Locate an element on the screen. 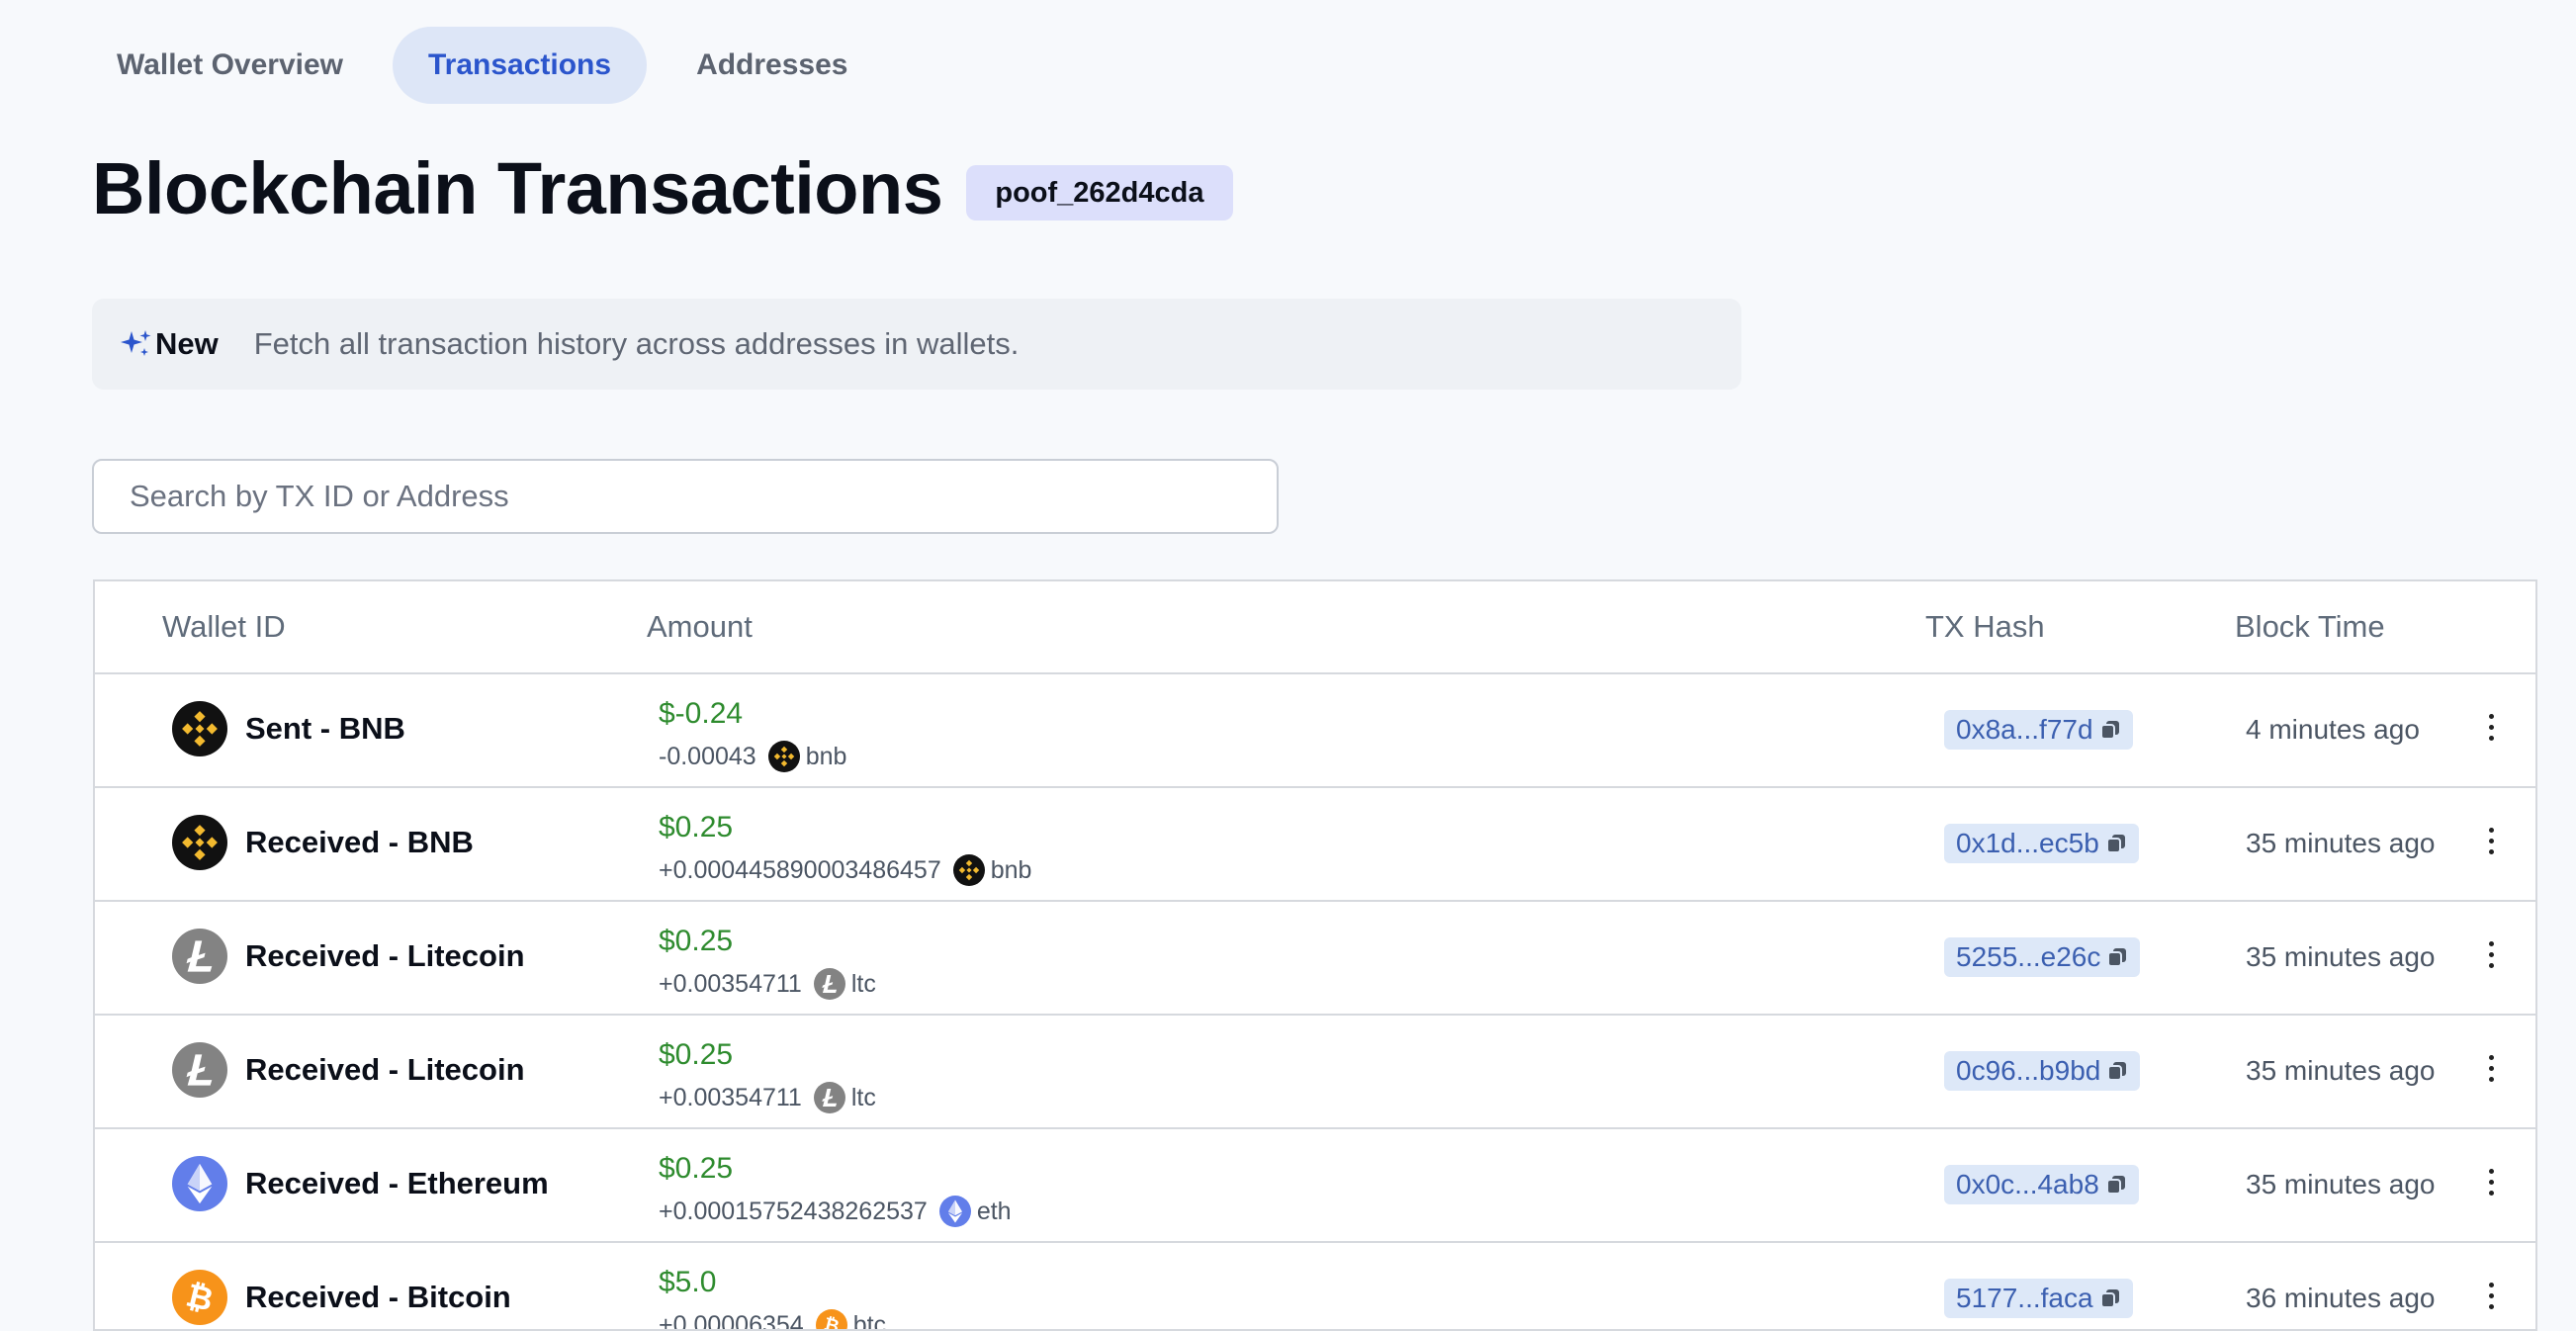 Image resolution: width=2576 pixels, height=1331 pixels. search-input is located at coordinates (685, 496).